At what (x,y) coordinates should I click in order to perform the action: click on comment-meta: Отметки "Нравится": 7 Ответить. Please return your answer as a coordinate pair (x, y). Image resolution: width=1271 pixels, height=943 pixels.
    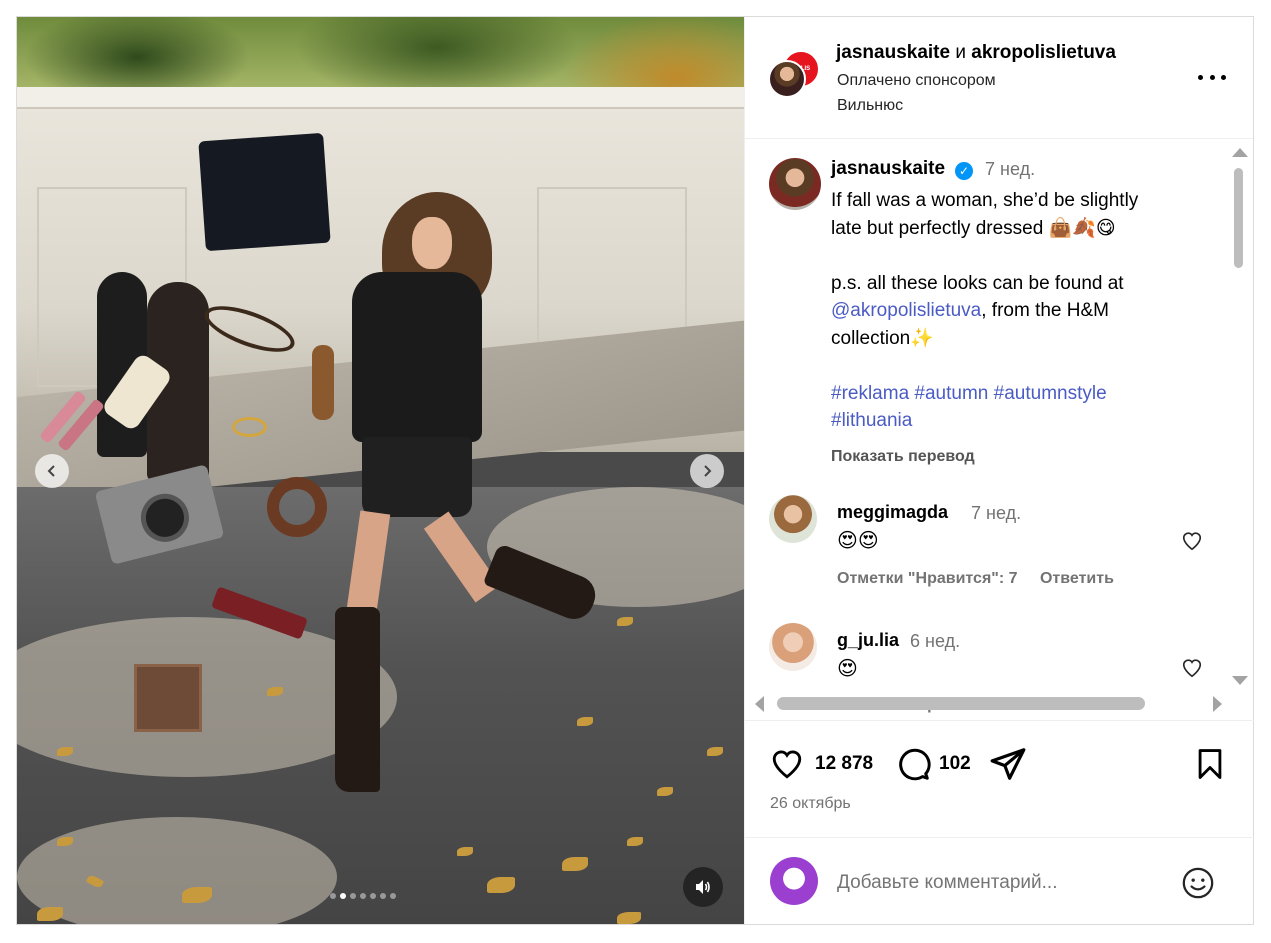
    Looking at the image, I should click on (984, 579).